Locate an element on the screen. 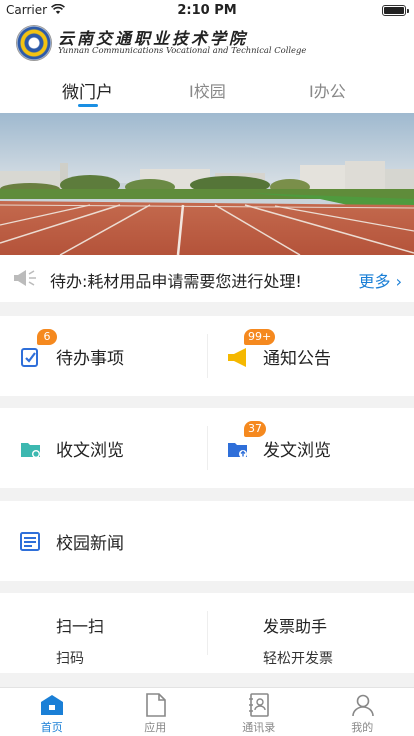  tab-active-indicator is located at coordinates (88, 105).